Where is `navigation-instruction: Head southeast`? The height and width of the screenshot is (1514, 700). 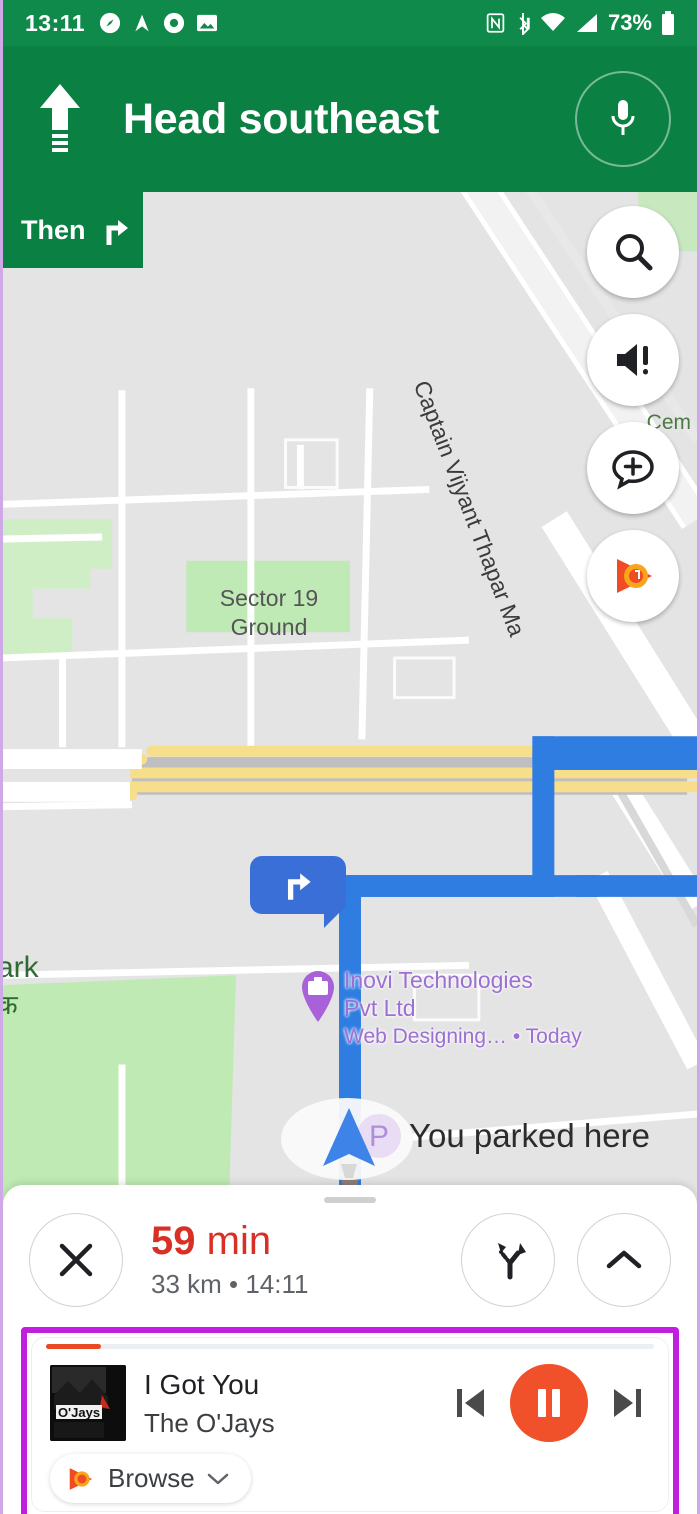
navigation-instruction: Head southeast is located at coordinates (281, 118).